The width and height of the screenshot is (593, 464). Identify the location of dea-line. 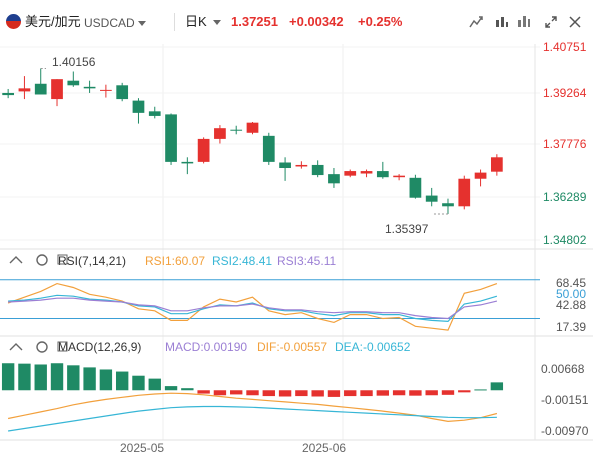
(252, 418).